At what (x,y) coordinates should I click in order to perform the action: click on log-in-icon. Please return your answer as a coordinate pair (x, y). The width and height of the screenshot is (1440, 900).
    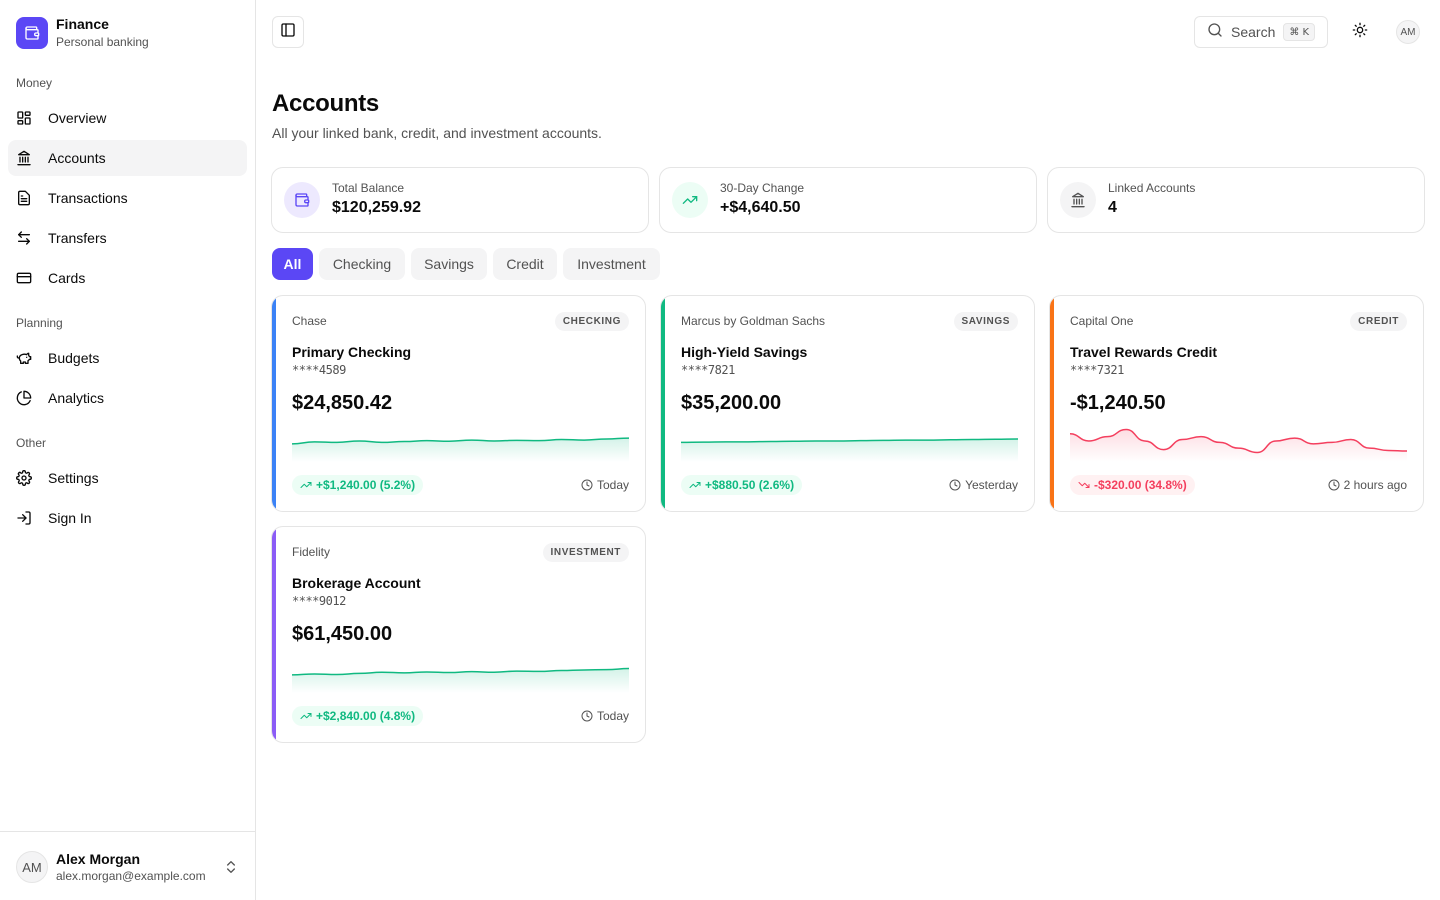
    Looking at the image, I should click on (24, 518).